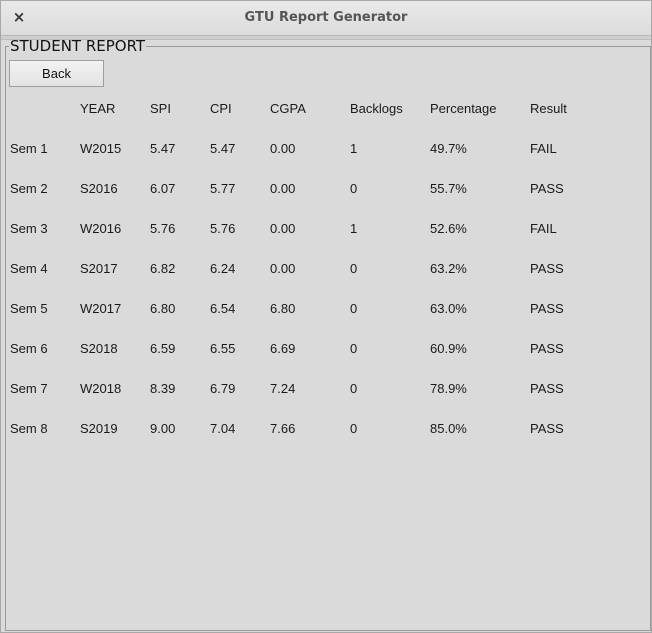  I want to click on table-cell-percentage: 52.6%, so click(448, 228).